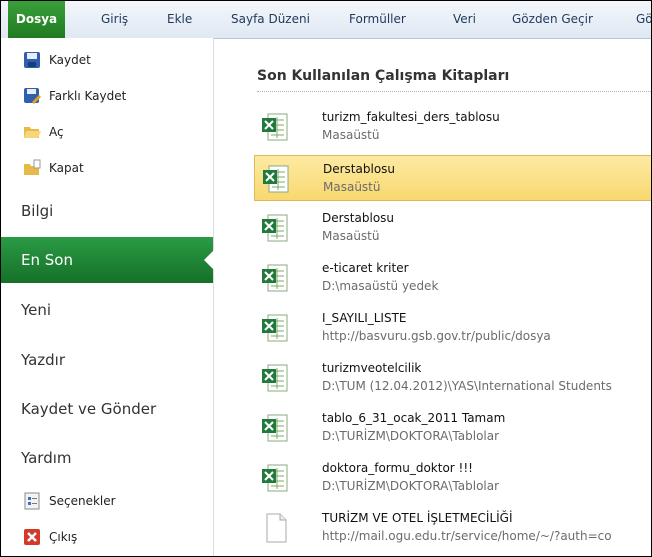 This screenshot has height=557, width=652. What do you see at coordinates (107, 60) in the screenshot?
I see `save-command: Kaydet` at bounding box center [107, 60].